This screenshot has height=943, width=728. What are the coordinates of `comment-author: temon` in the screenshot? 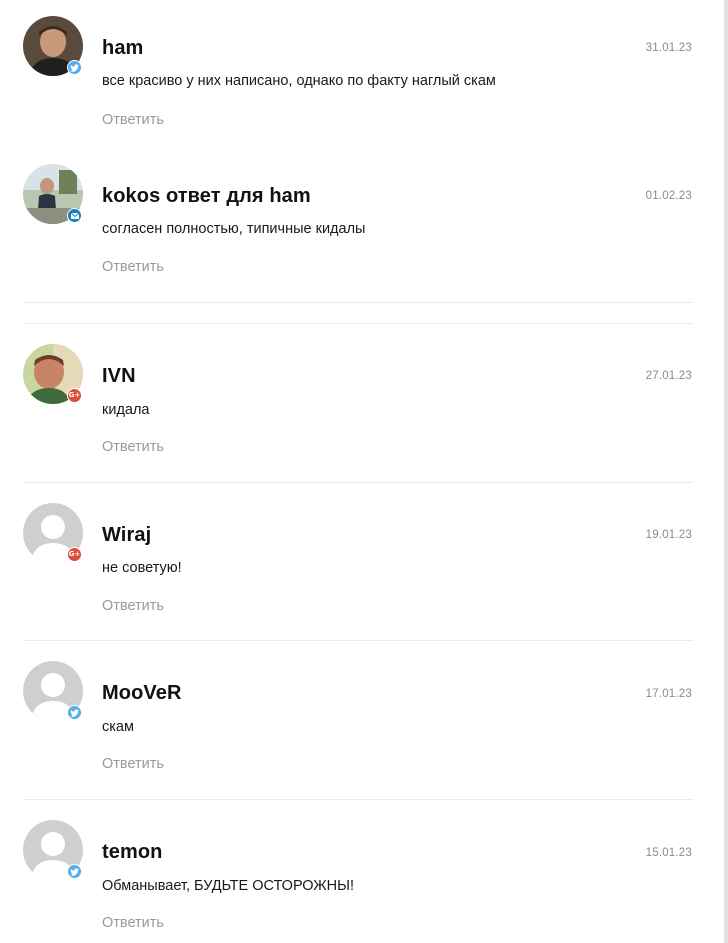 It's located at (132, 852).